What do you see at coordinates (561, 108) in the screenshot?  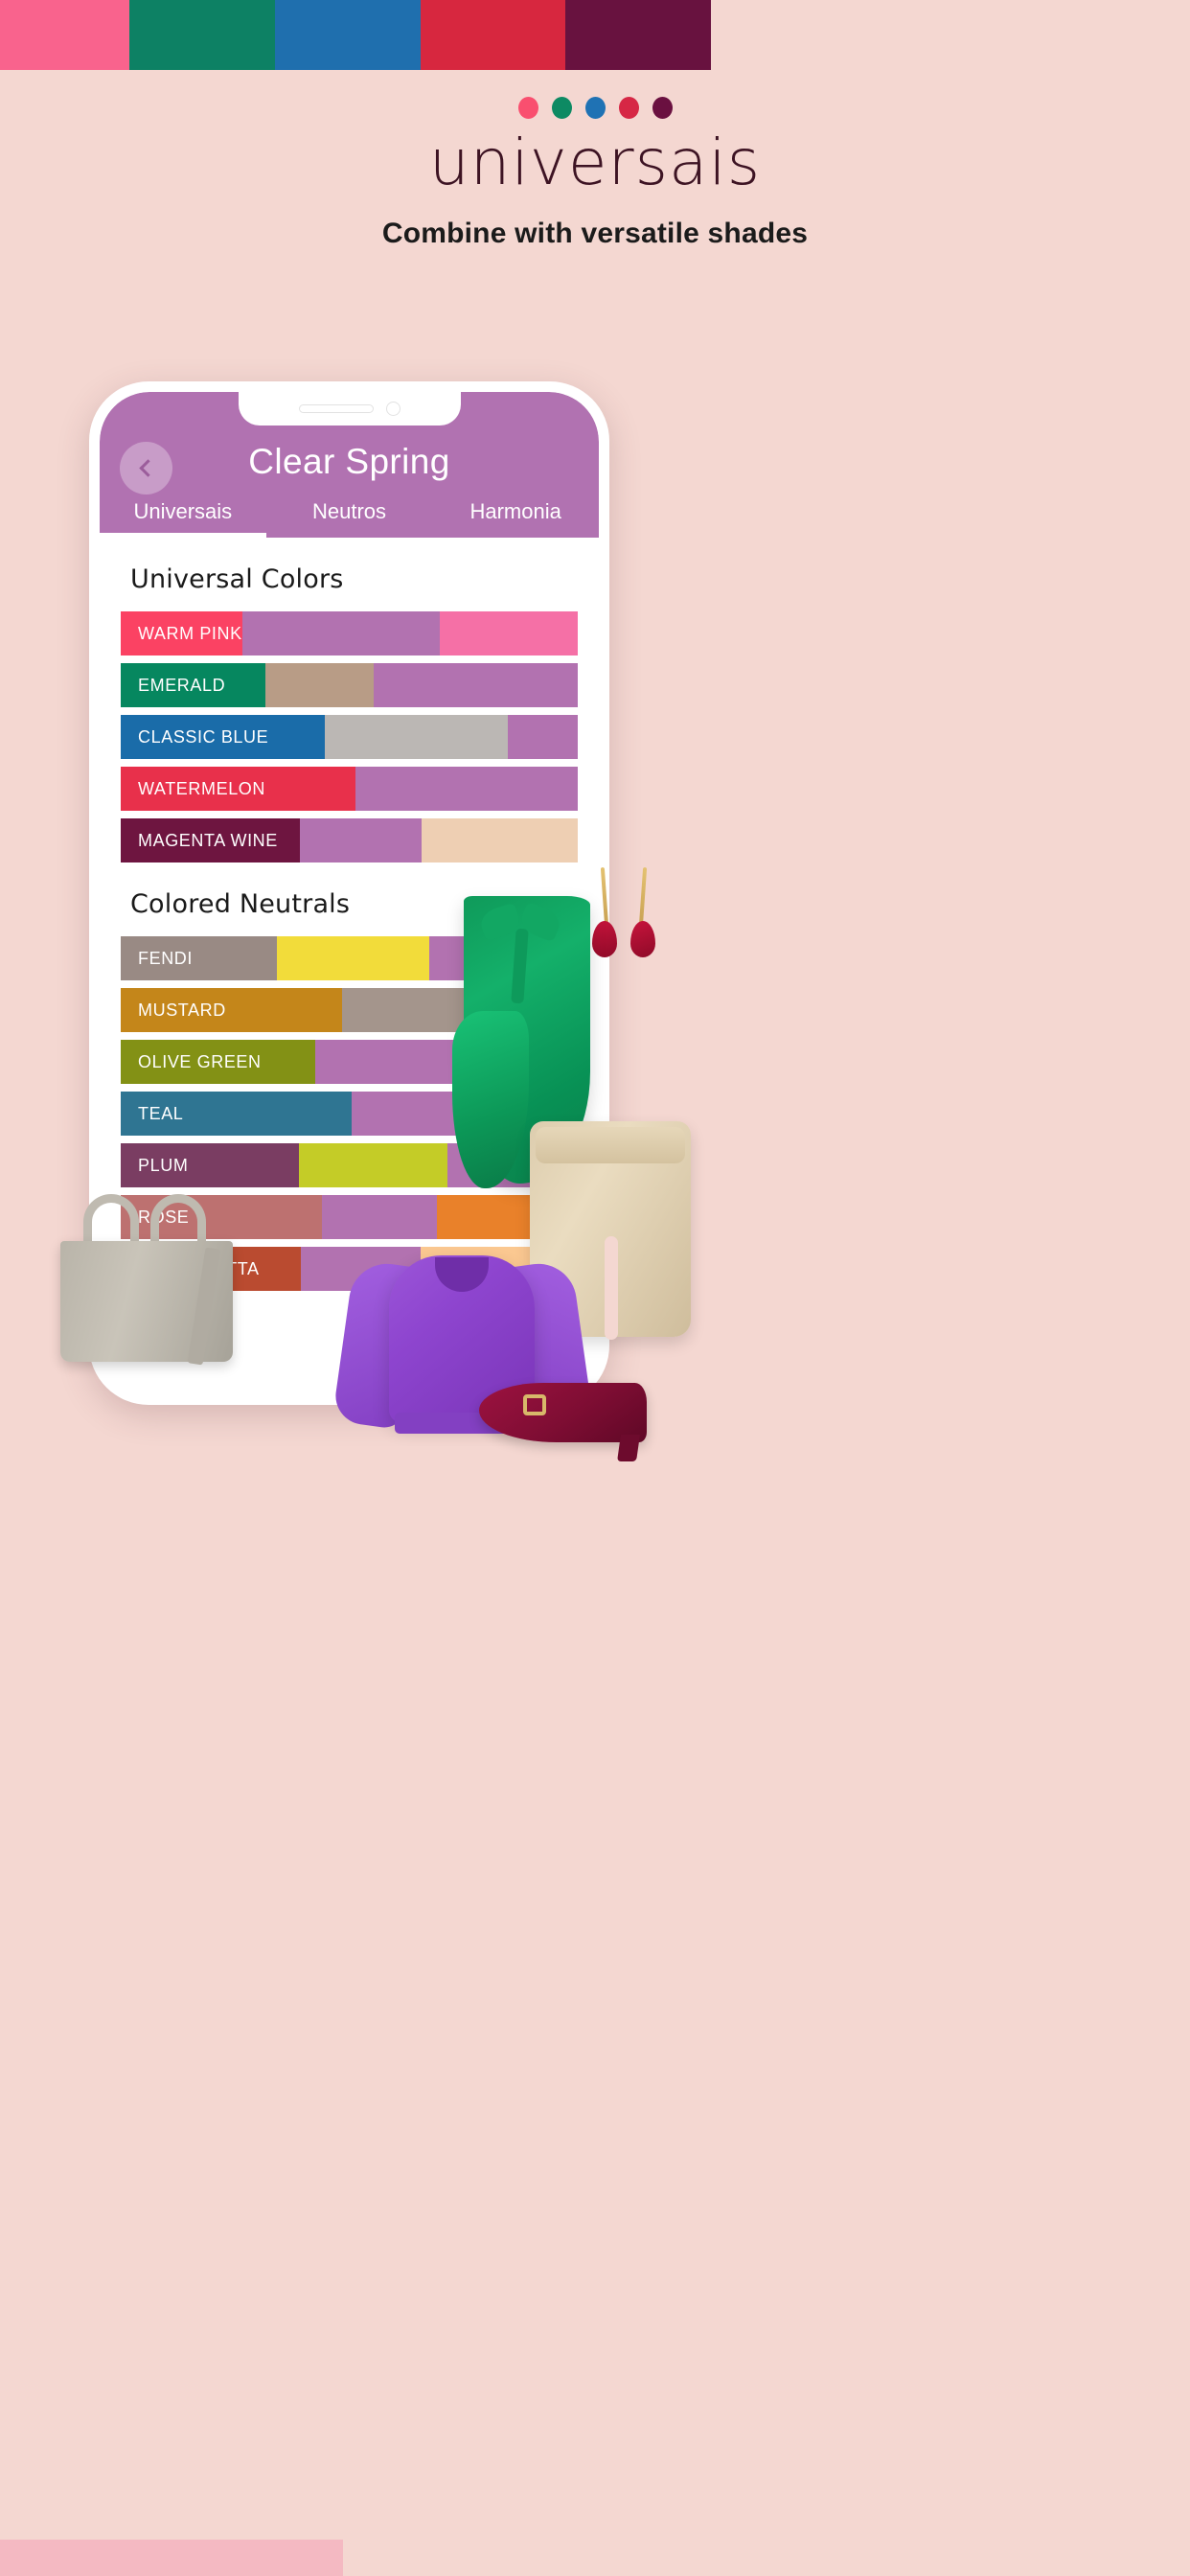 I see `dot-emerald` at bounding box center [561, 108].